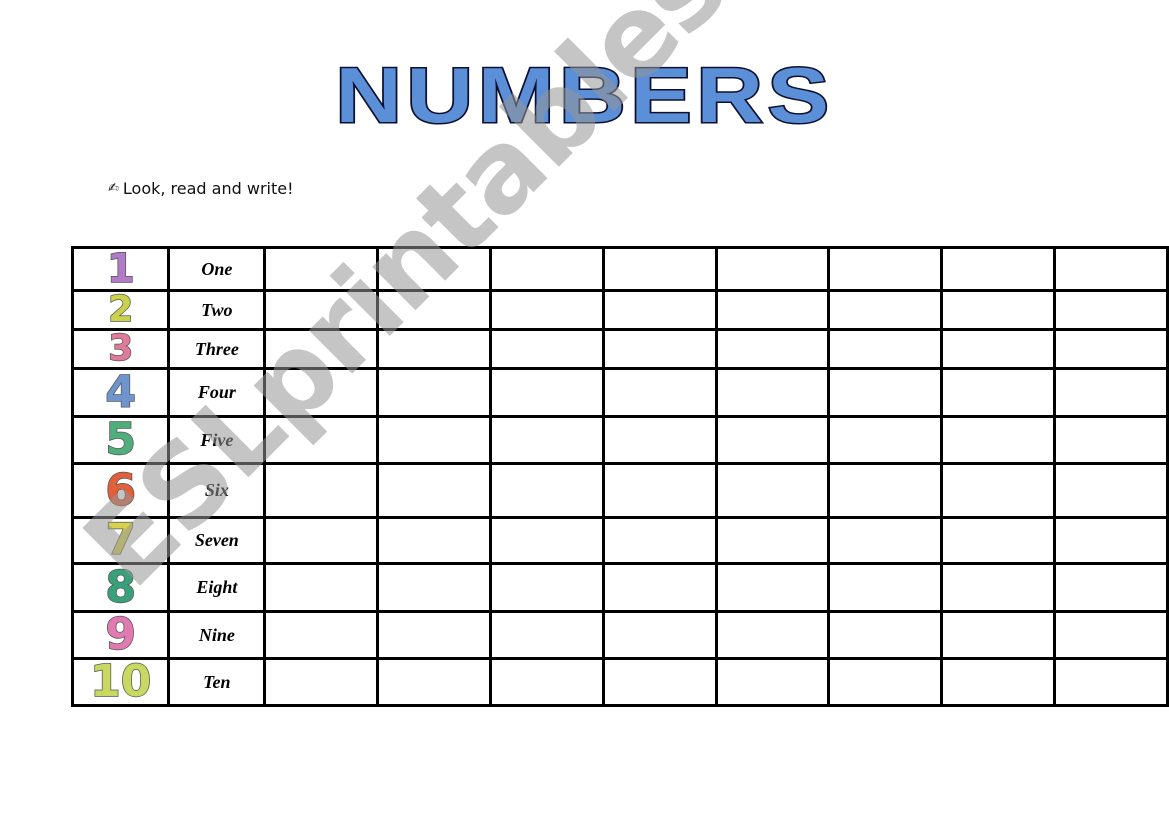  I want to click on number-cell: 7, so click(120, 540).